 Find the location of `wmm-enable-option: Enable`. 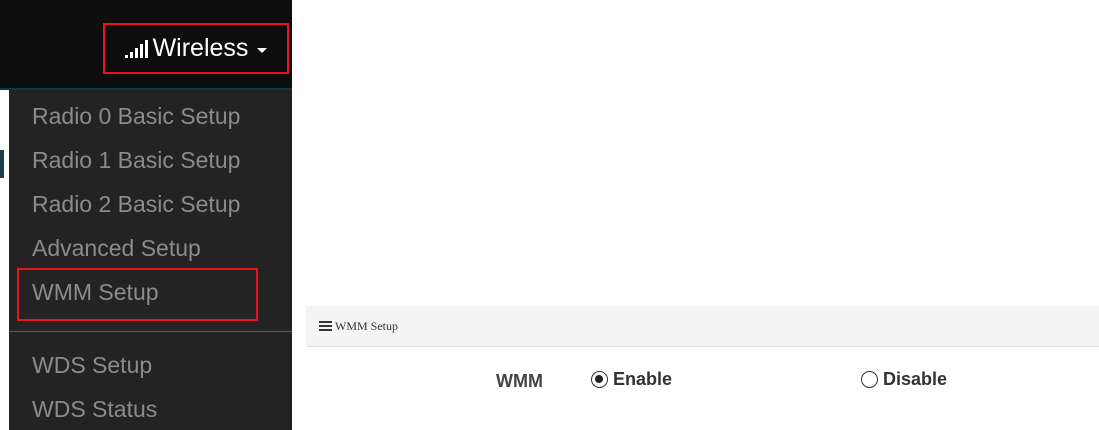

wmm-enable-option: Enable is located at coordinates (631, 379).